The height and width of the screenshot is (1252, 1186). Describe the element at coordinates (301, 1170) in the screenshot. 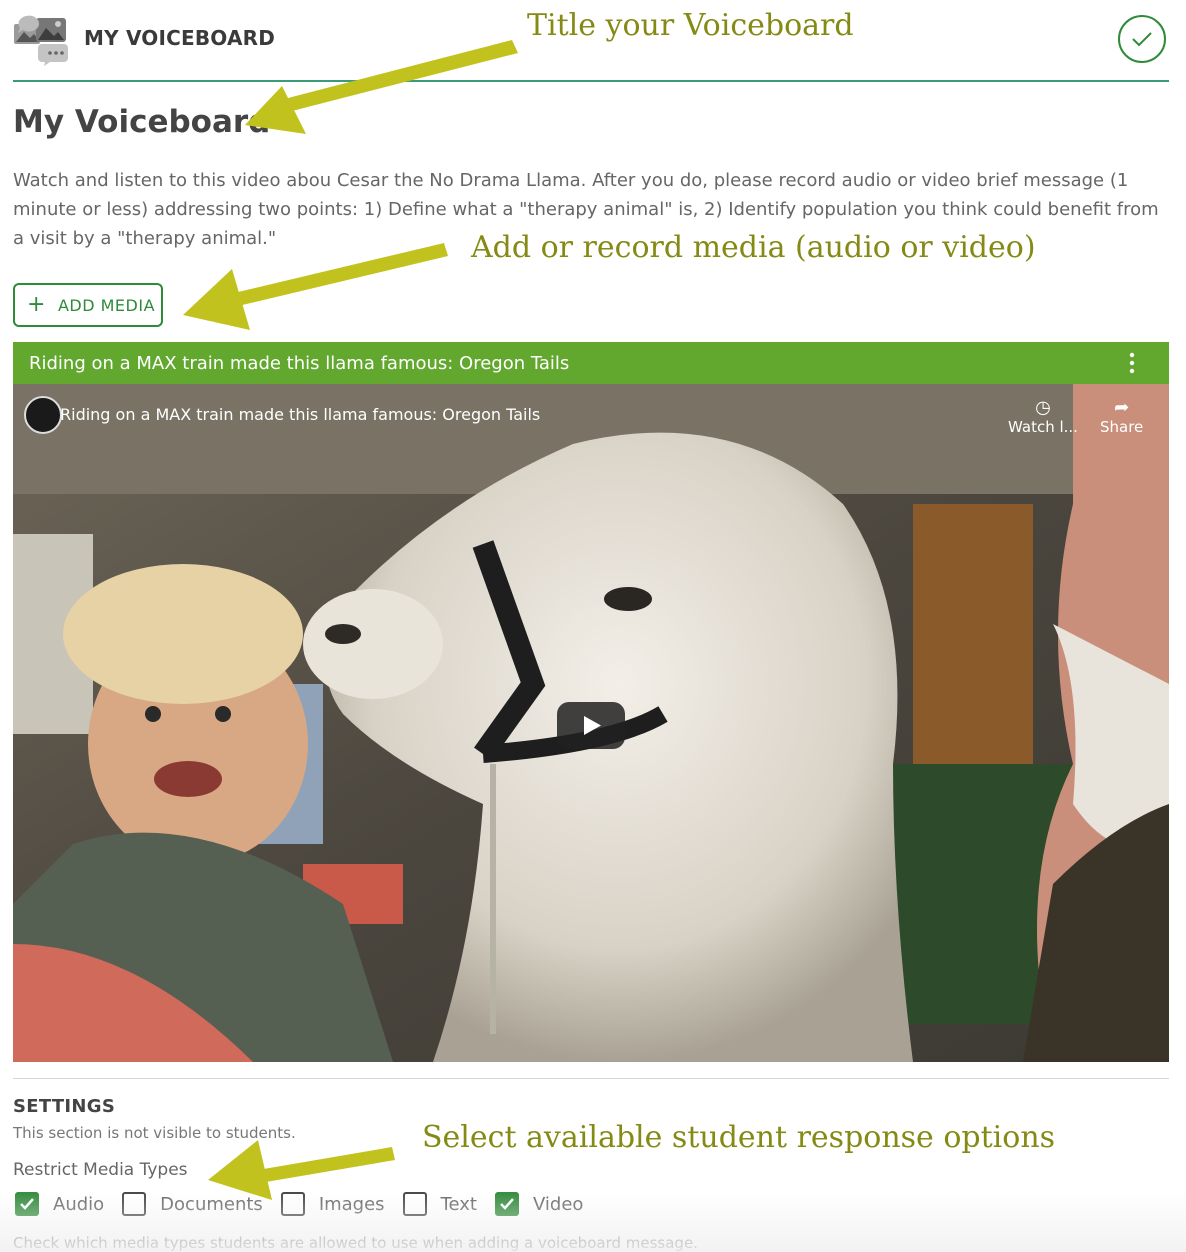

I see `arrow-to-options` at that location.